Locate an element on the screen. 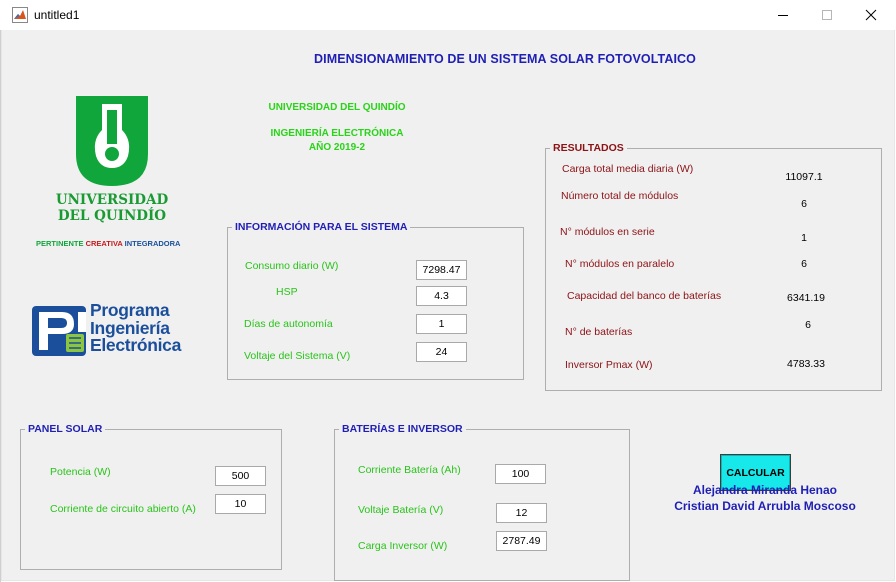 The height and width of the screenshot is (582, 896). solar-panel-title: PANEL SOLAR is located at coordinates (65, 429).